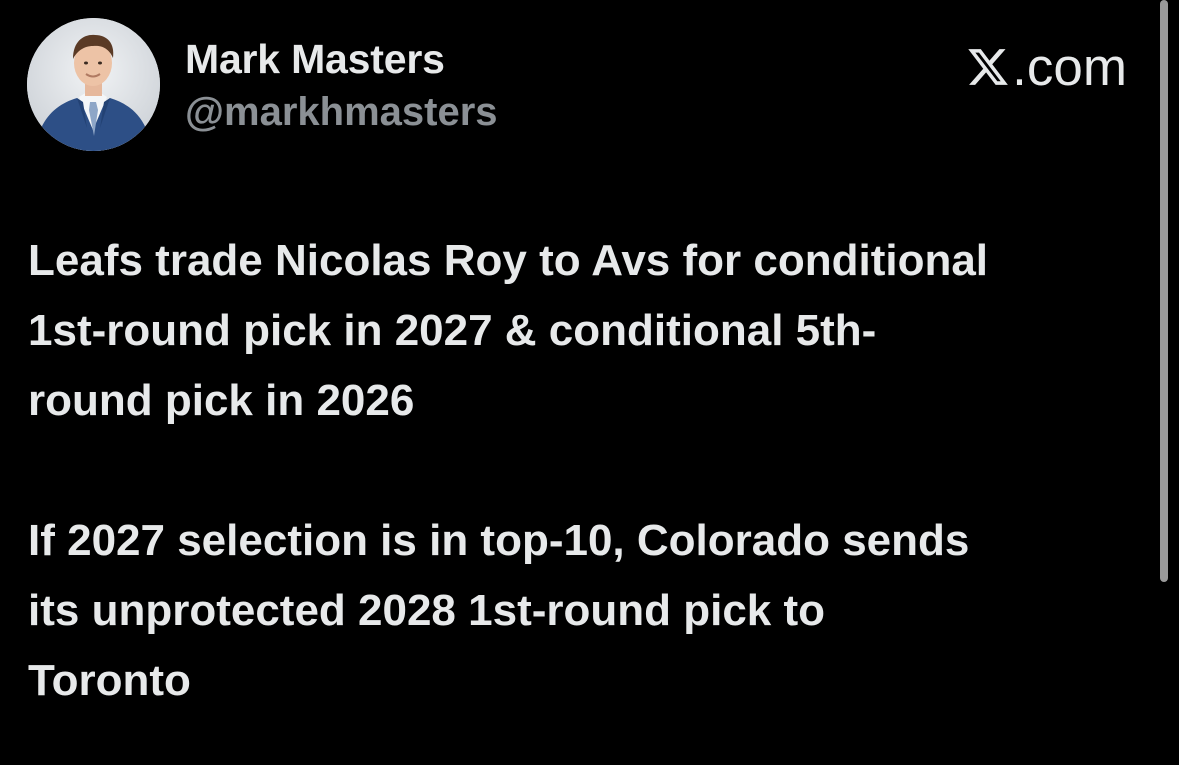 The width and height of the screenshot is (1179, 765). What do you see at coordinates (315, 59) in the screenshot?
I see `author-display-name: Mark Masters` at bounding box center [315, 59].